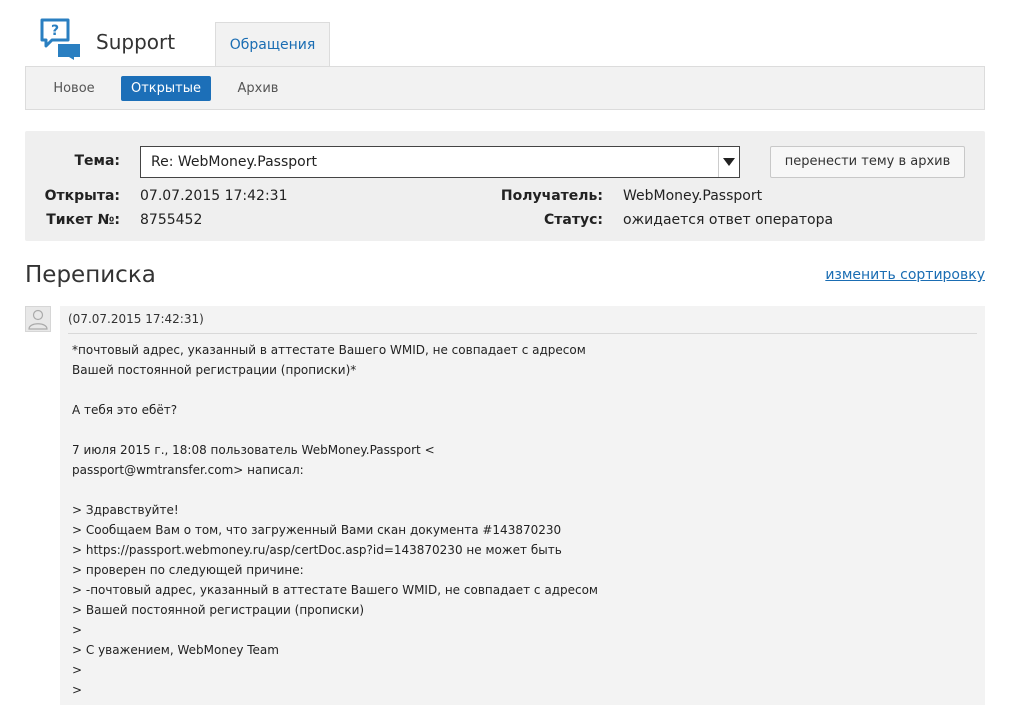 The height and width of the screenshot is (705, 1019). Describe the element at coordinates (90, 275) in the screenshot. I see `correspondence-title: Переписка` at that location.